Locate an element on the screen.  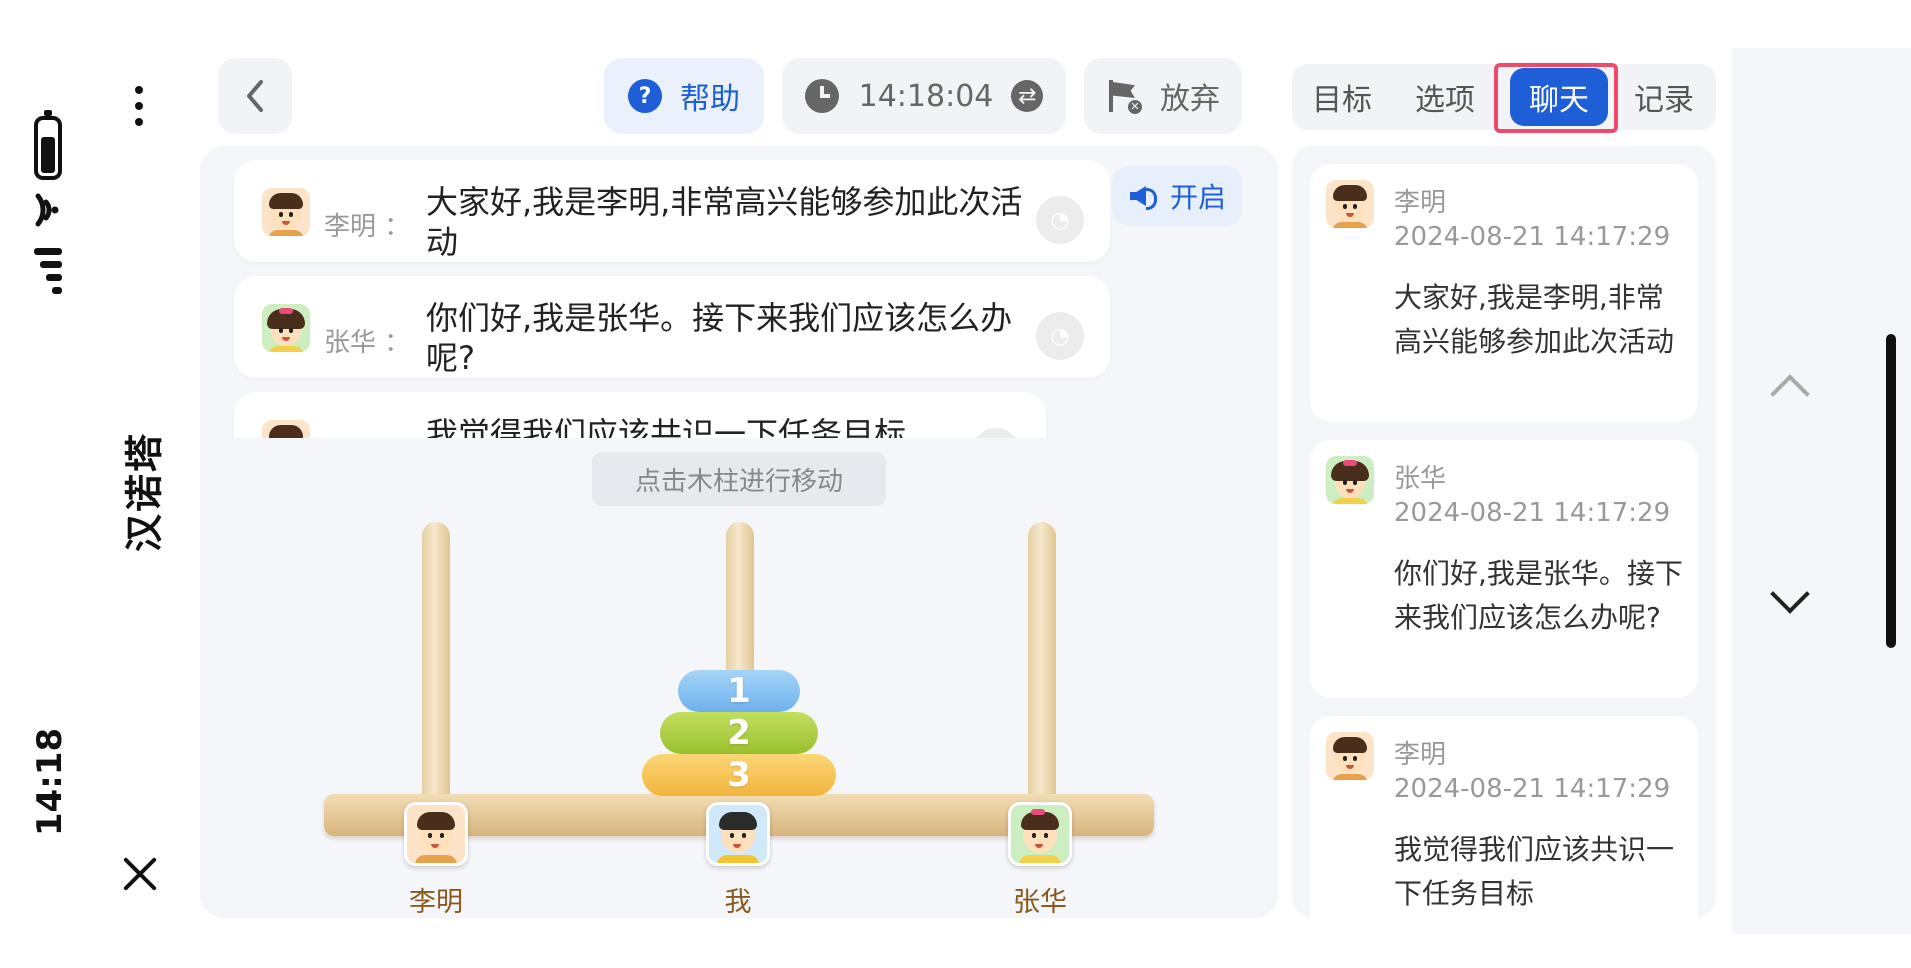
more-vertical-icon is located at coordinates (139, 108).